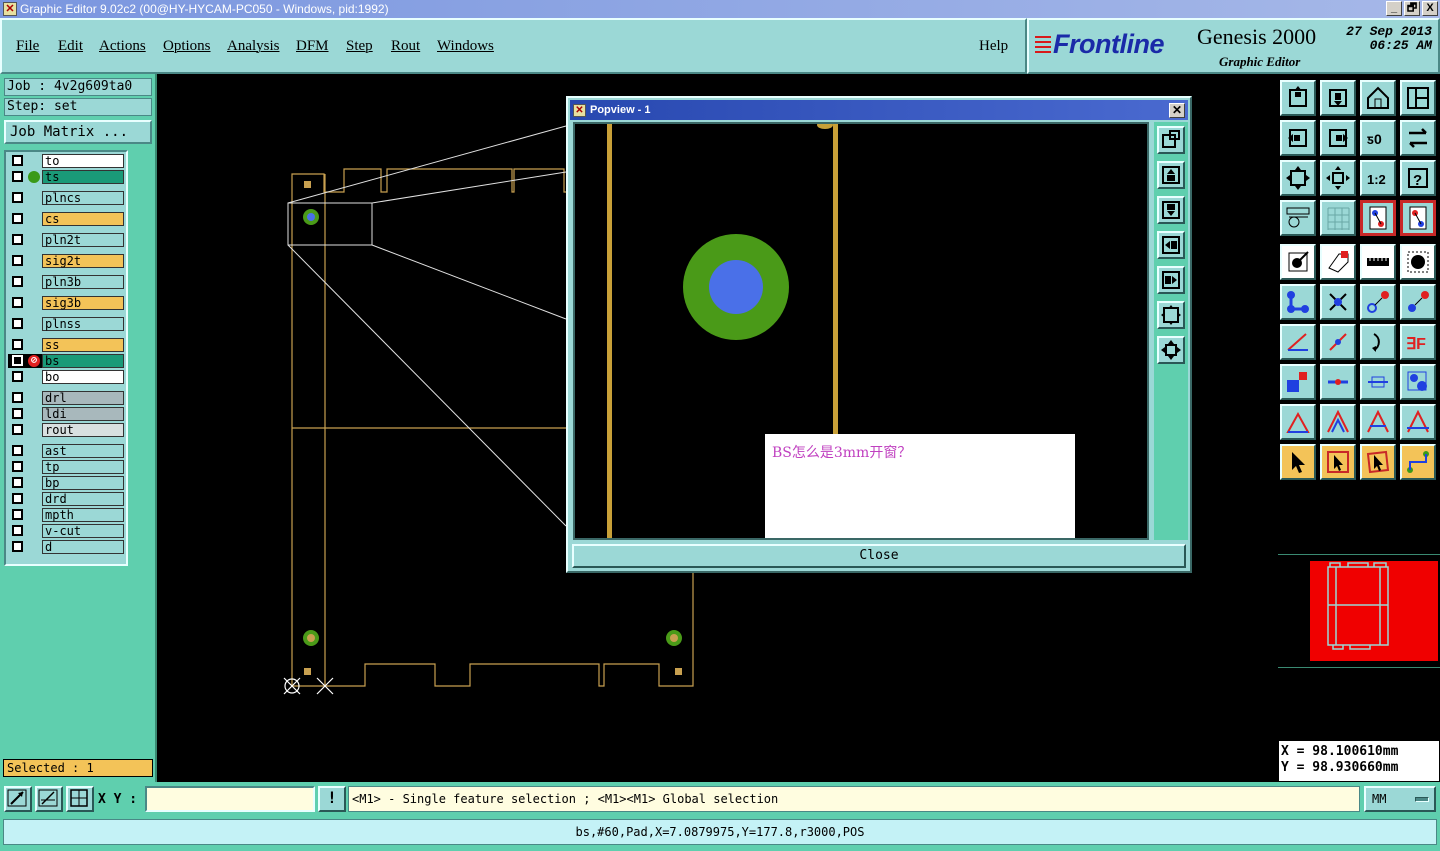 This screenshot has width=1440, height=851. What do you see at coordinates (1418, 98) in the screenshot?
I see `split-view-icon` at bounding box center [1418, 98].